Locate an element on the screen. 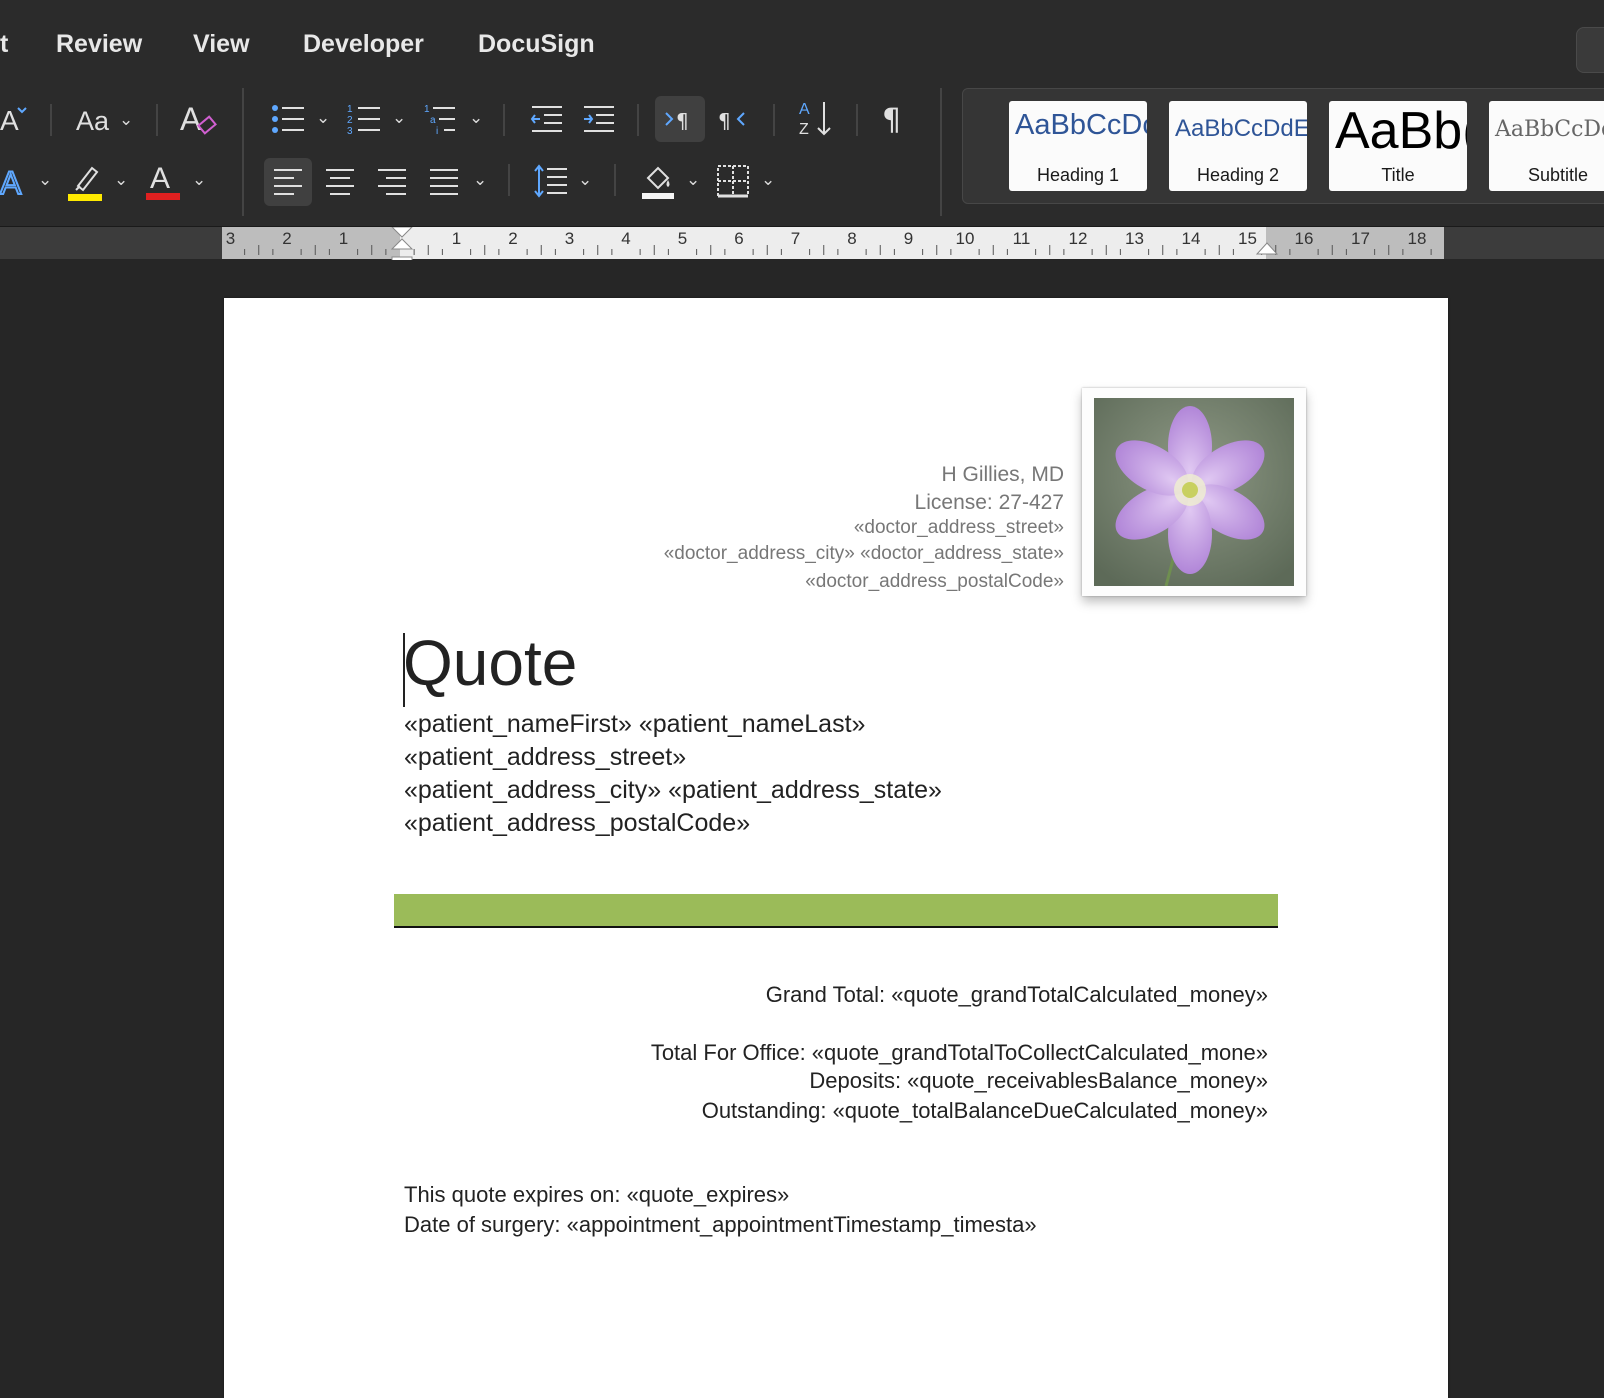 The image size is (1604, 1398). ruler-label: 5 is located at coordinates (682, 238).